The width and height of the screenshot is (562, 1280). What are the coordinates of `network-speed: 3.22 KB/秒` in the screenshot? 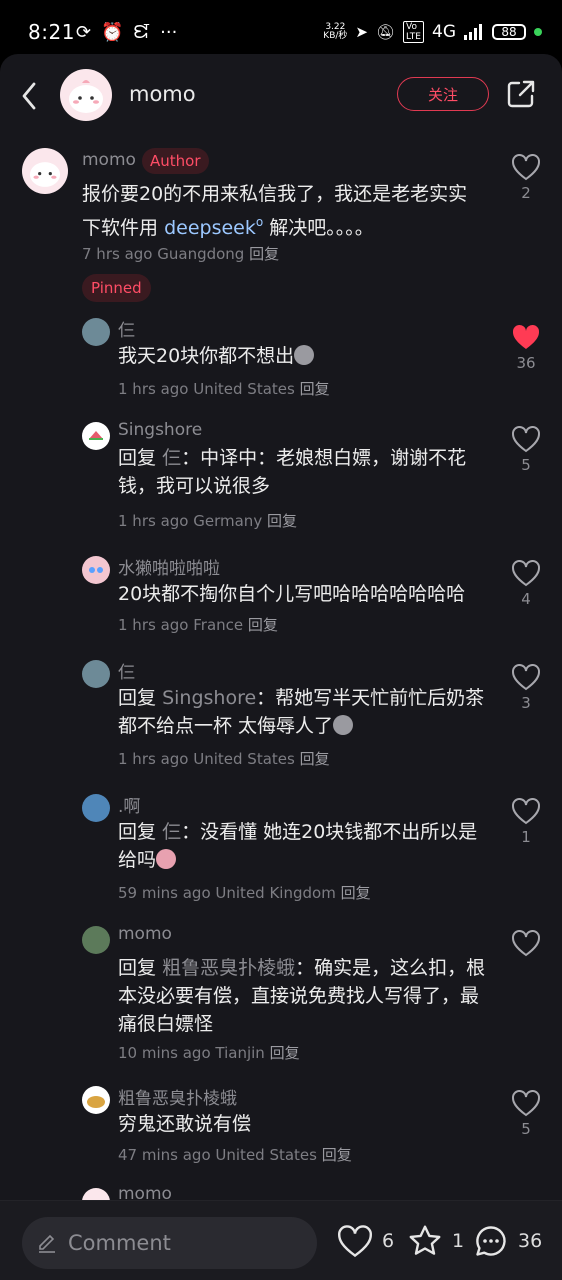 It's located at (335, 31).